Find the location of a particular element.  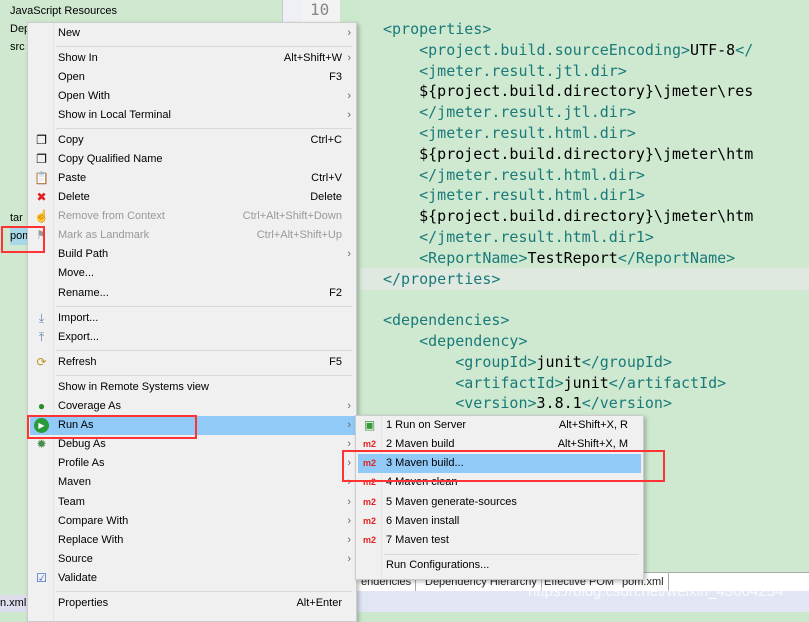

menu-item-show-in-local-terminal: Show in Local Terminal › is located at coordinates (192, 115).